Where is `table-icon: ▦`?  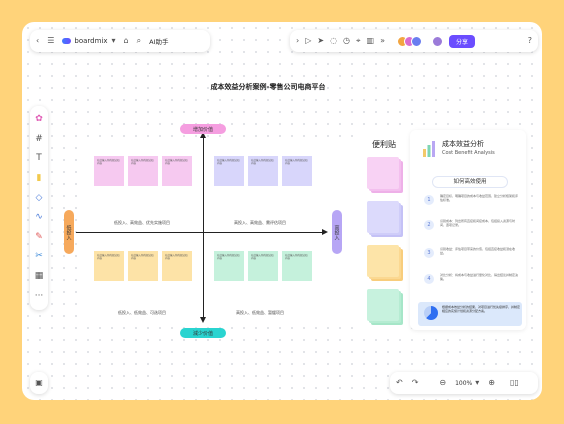
table-icon: ▦ is located at coordinates (39, 276).